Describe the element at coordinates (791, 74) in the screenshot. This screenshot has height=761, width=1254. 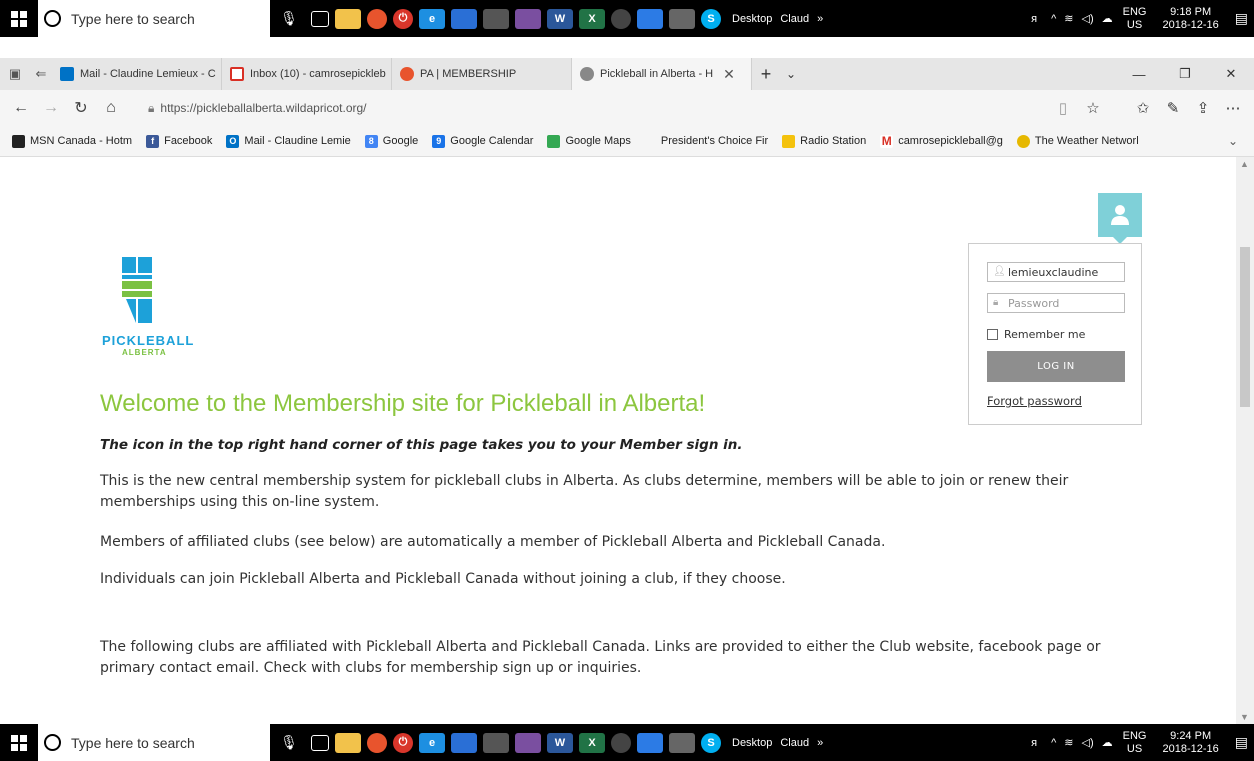
I see `tab-preview-chevron-icon: ⌄` at that location.